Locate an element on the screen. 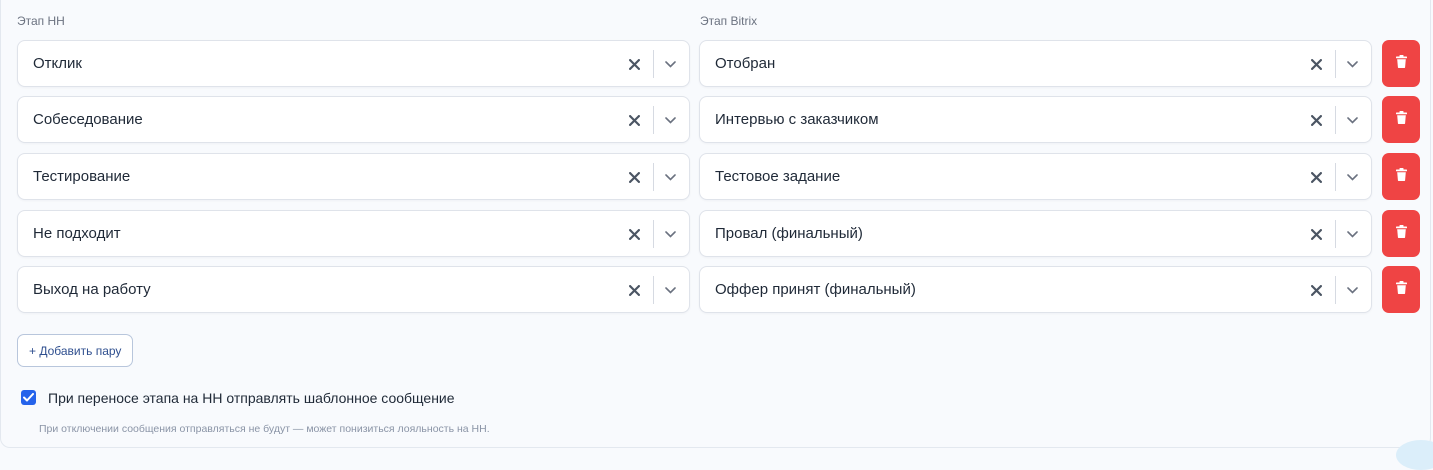 This screenshot has width=1433, height=470. mapping-row: Не подходит Провал (финальный) is located at coordinates (718, 233).